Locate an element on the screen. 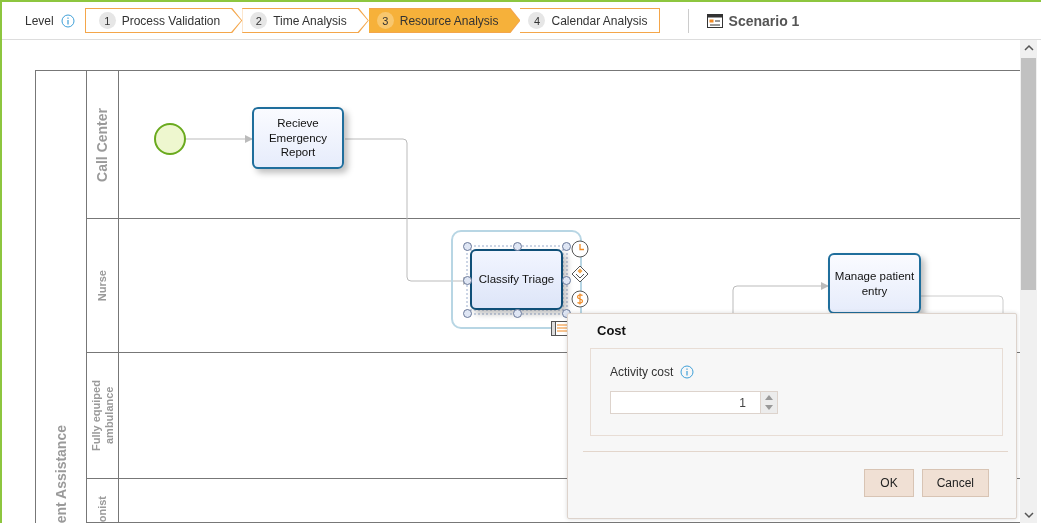 The width and height of the screenshot is (1041, 523). caret-up-icon is located at coordinates (769, 397).